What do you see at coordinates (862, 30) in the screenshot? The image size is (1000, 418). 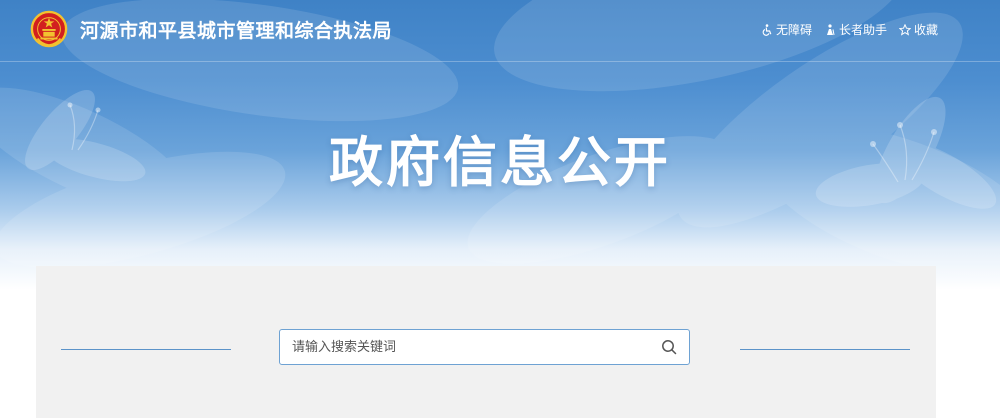 I see `elderly-helper-label: 长者助手` at bounding box center [862, 30].